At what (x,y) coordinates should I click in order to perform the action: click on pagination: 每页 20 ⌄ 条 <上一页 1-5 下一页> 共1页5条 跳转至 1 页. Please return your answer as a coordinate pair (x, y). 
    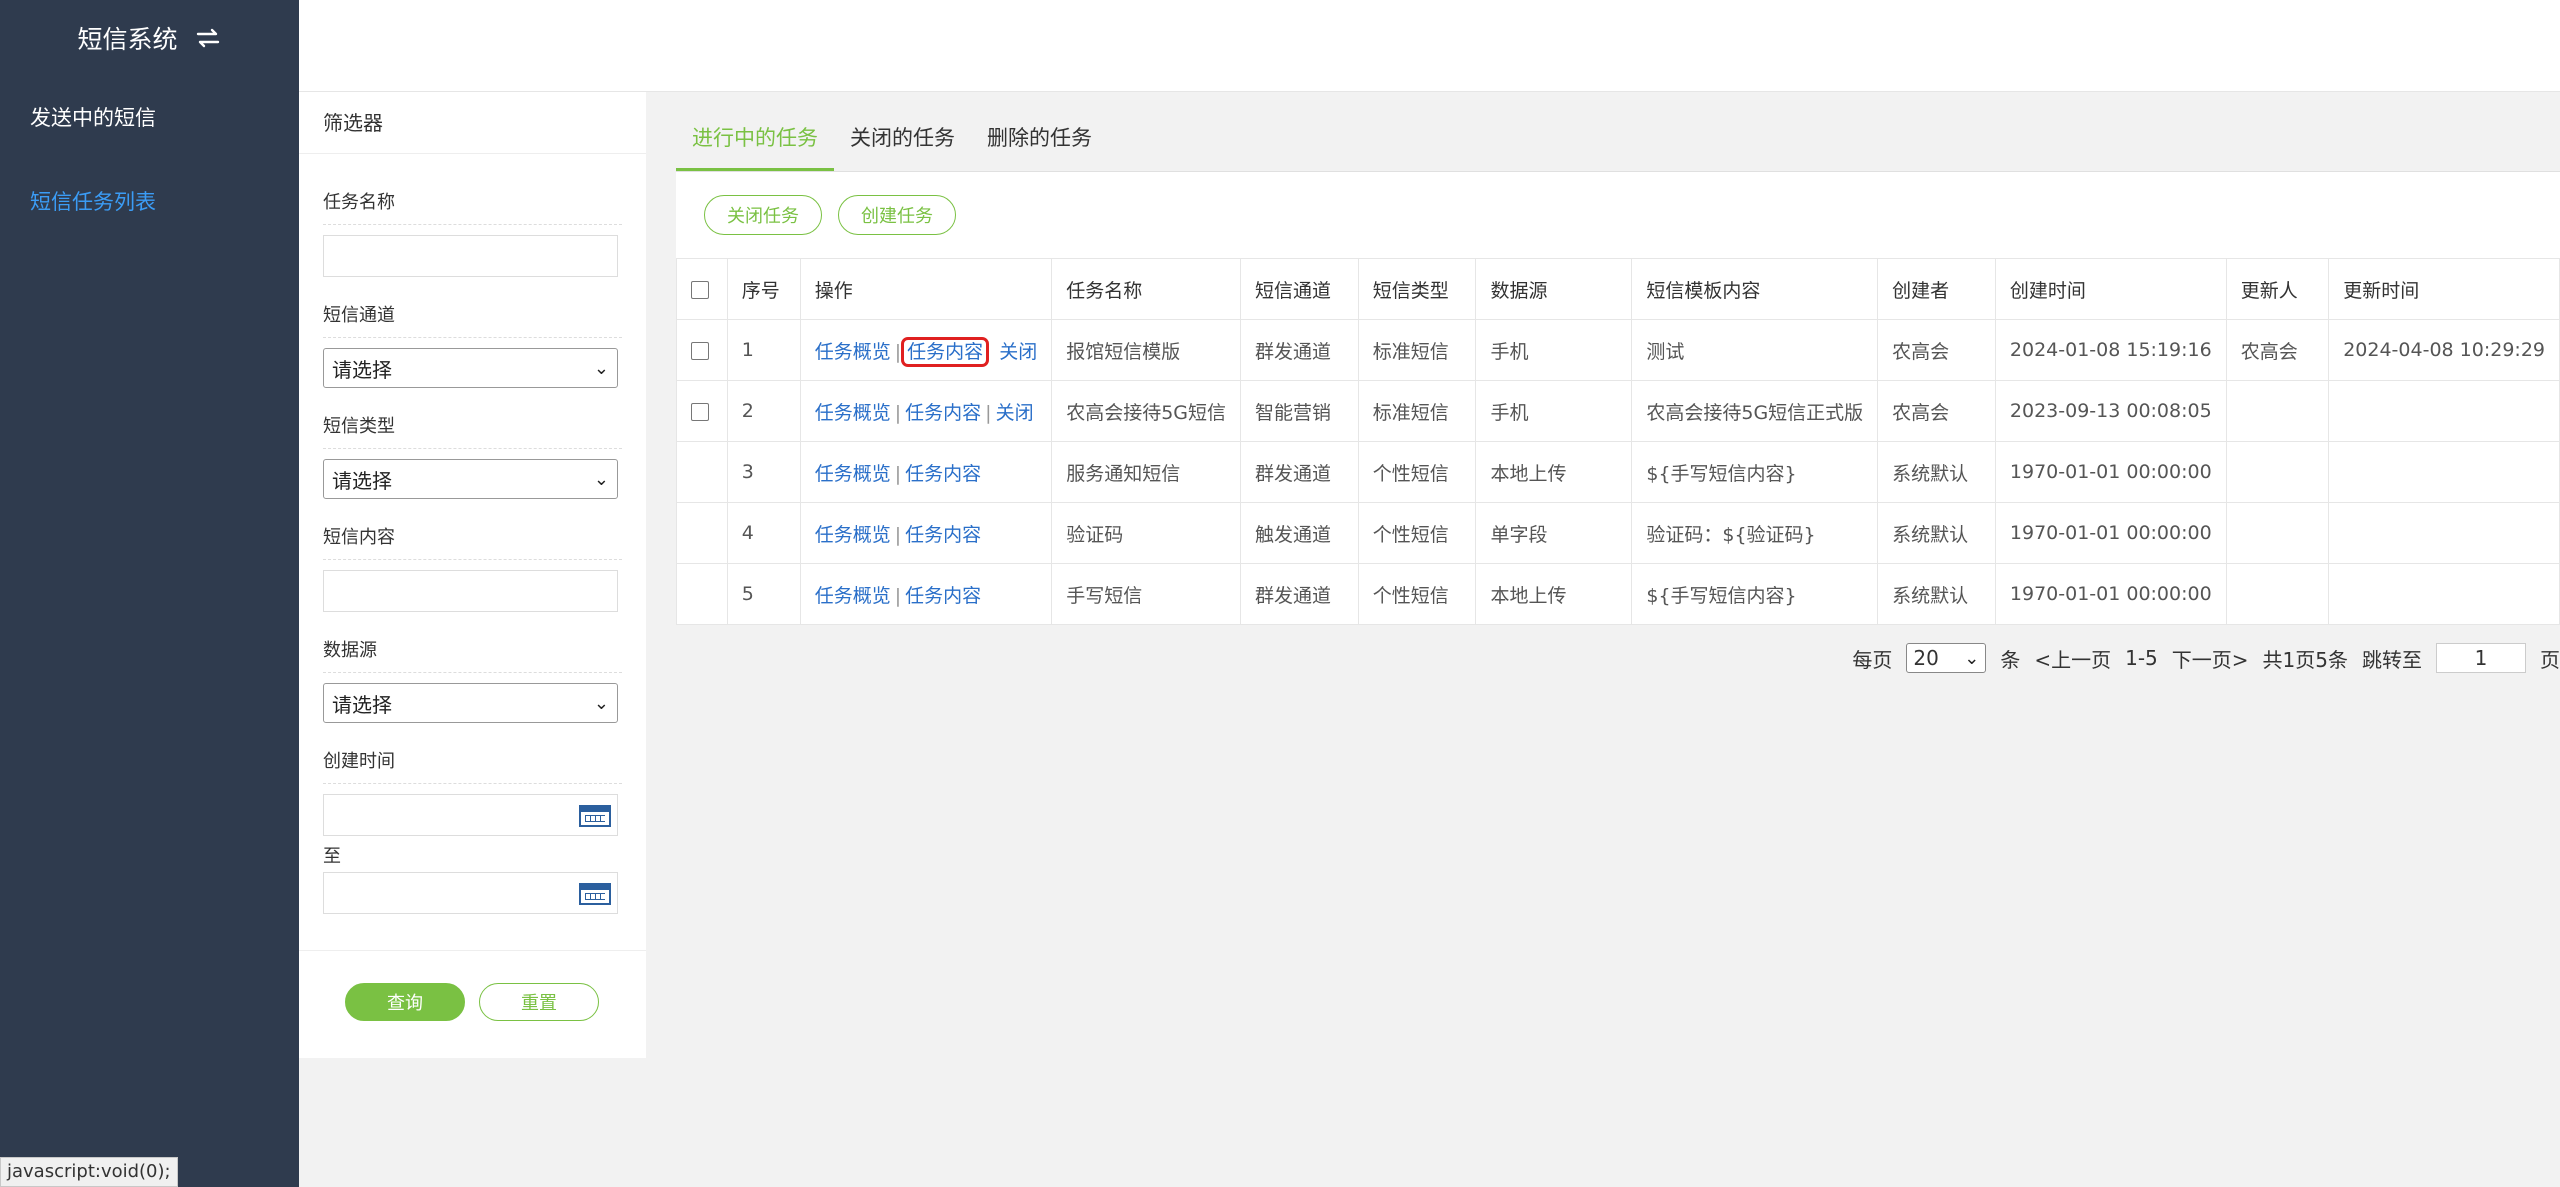
    Looking at the image, I should click on (1618, 658).